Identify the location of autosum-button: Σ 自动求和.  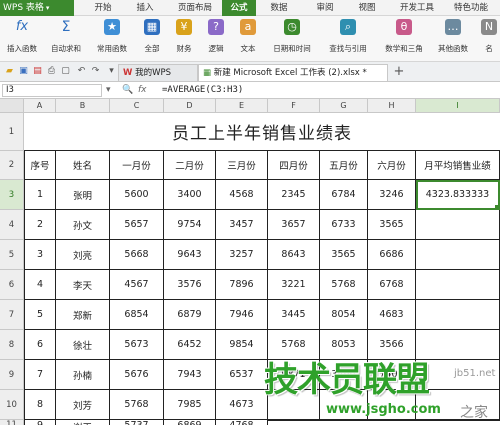
(66, 39).